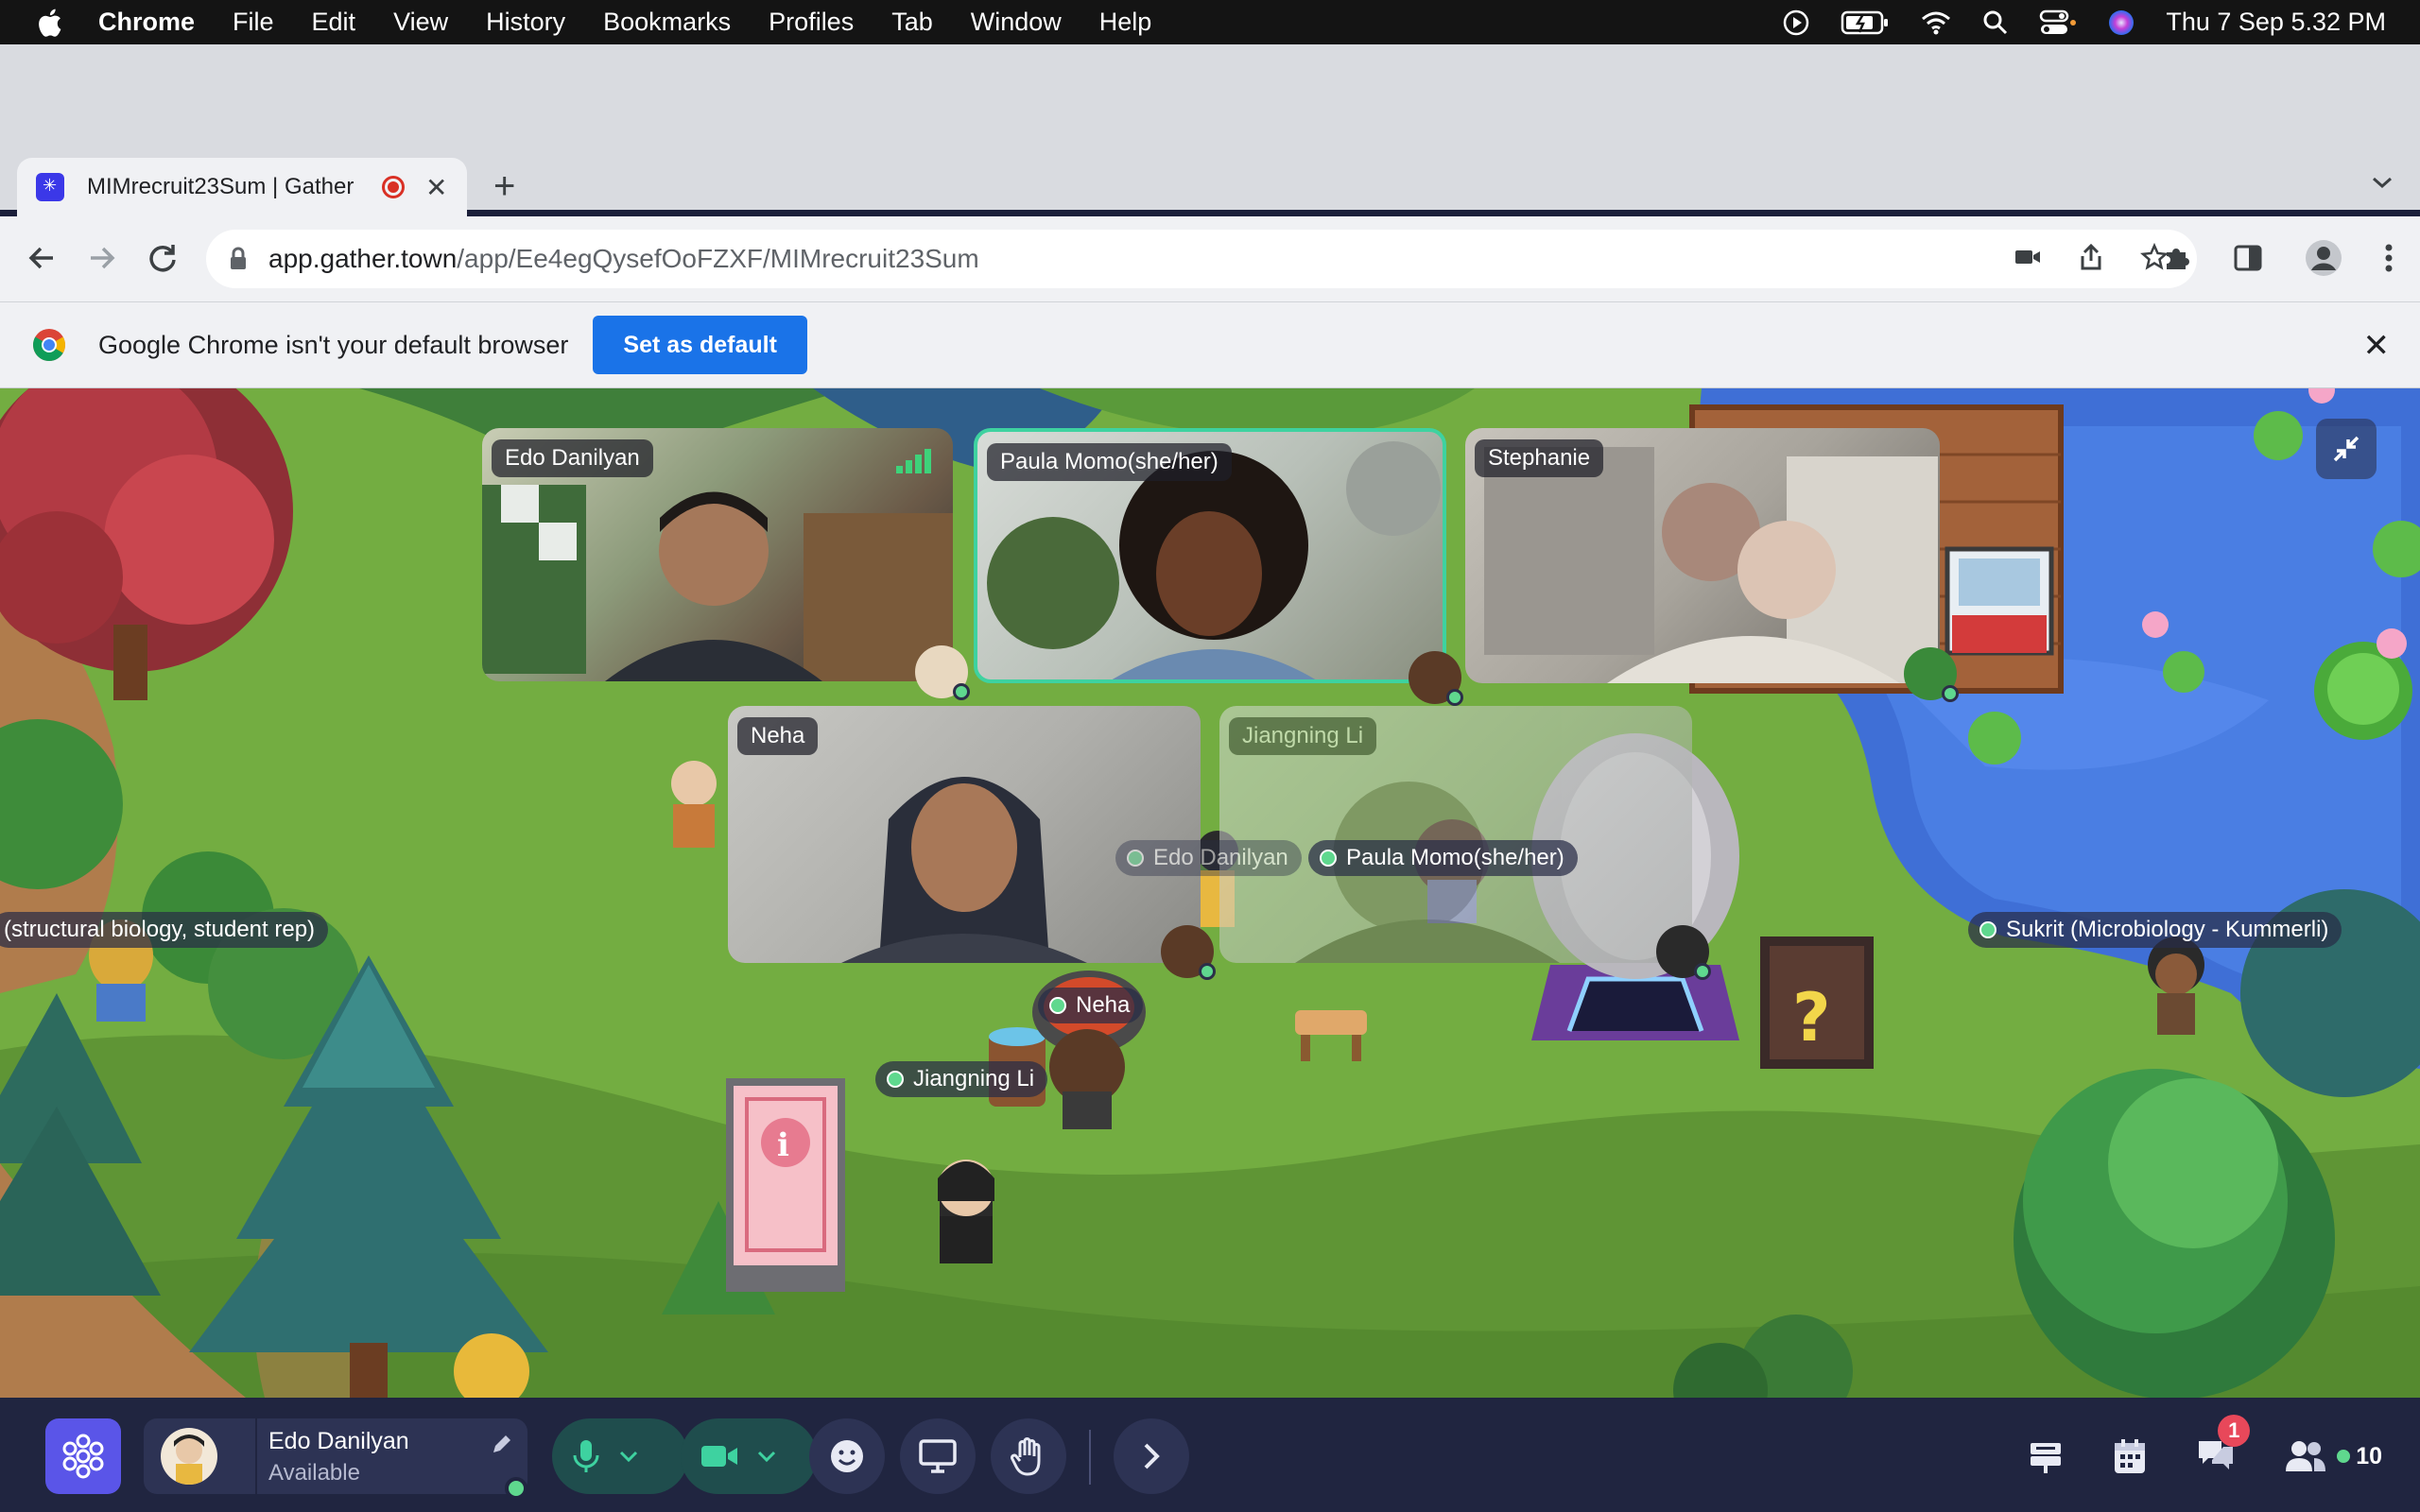 This screenshot has width=2420, height=1512. What do you see at coordinates (719, 1456) in the screenshot?
I see `camera-icon` at bounding box center [719, 1456].